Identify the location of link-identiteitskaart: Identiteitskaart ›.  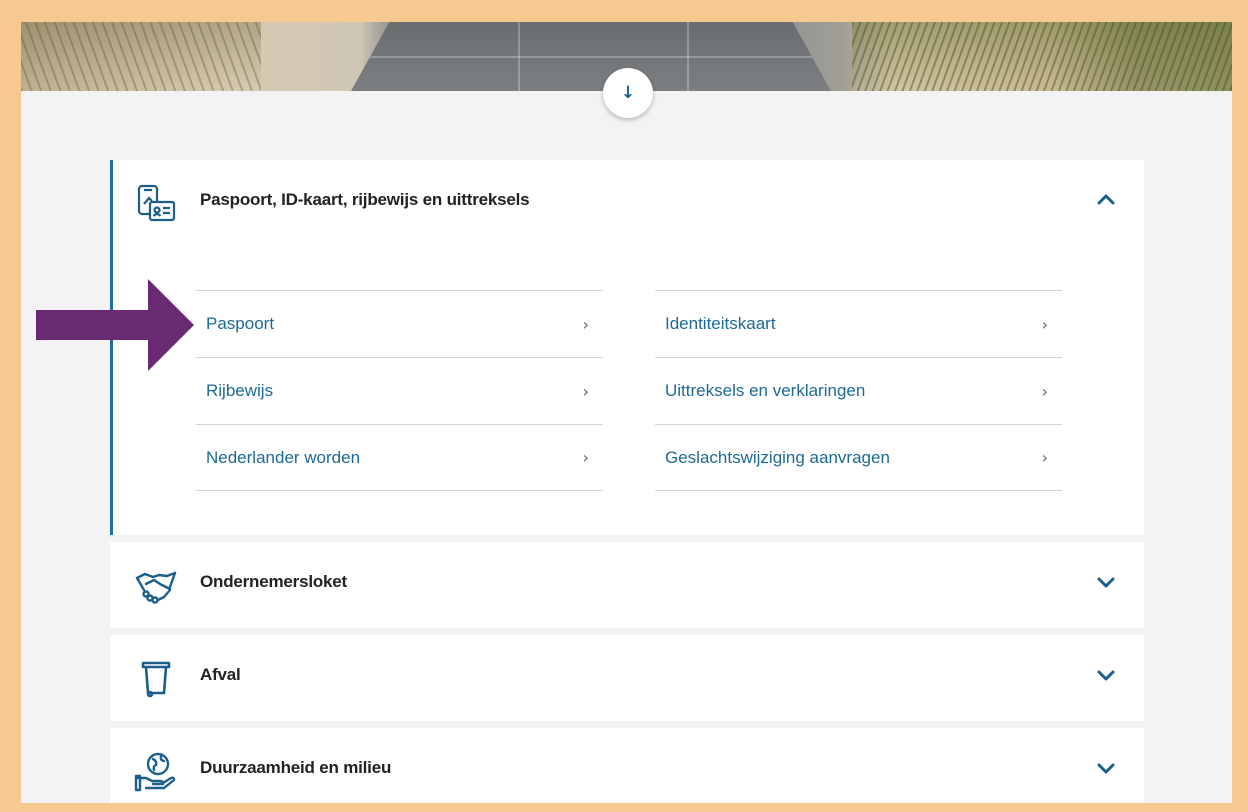
(858, 323).